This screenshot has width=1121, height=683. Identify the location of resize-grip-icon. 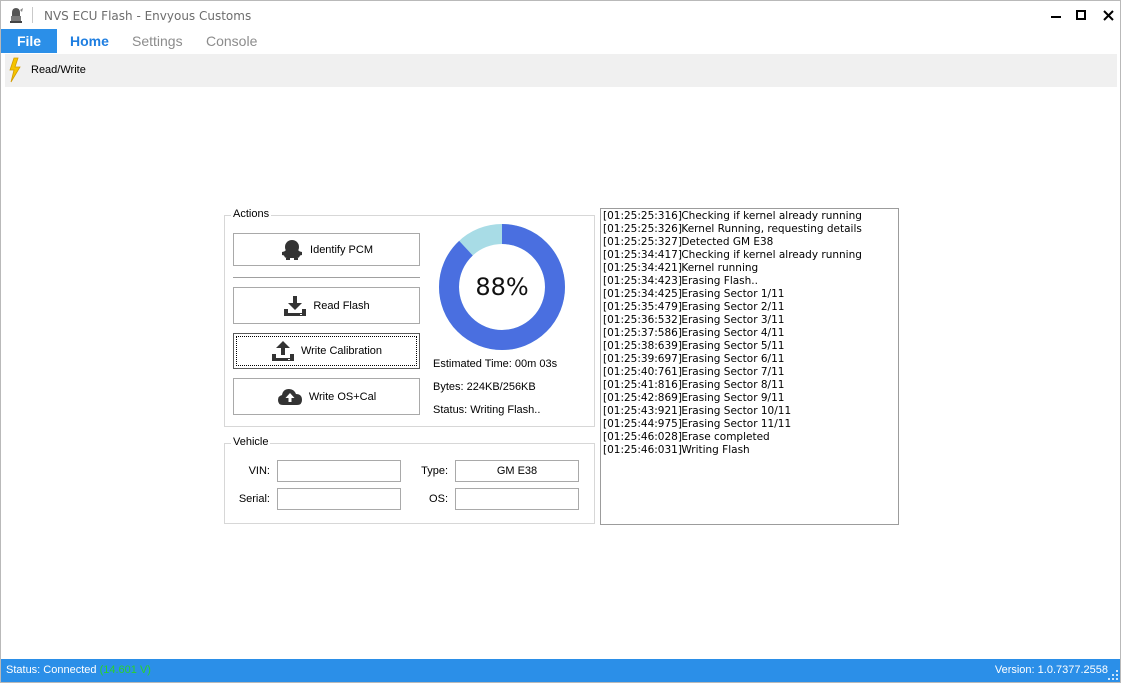
(1113, 675).